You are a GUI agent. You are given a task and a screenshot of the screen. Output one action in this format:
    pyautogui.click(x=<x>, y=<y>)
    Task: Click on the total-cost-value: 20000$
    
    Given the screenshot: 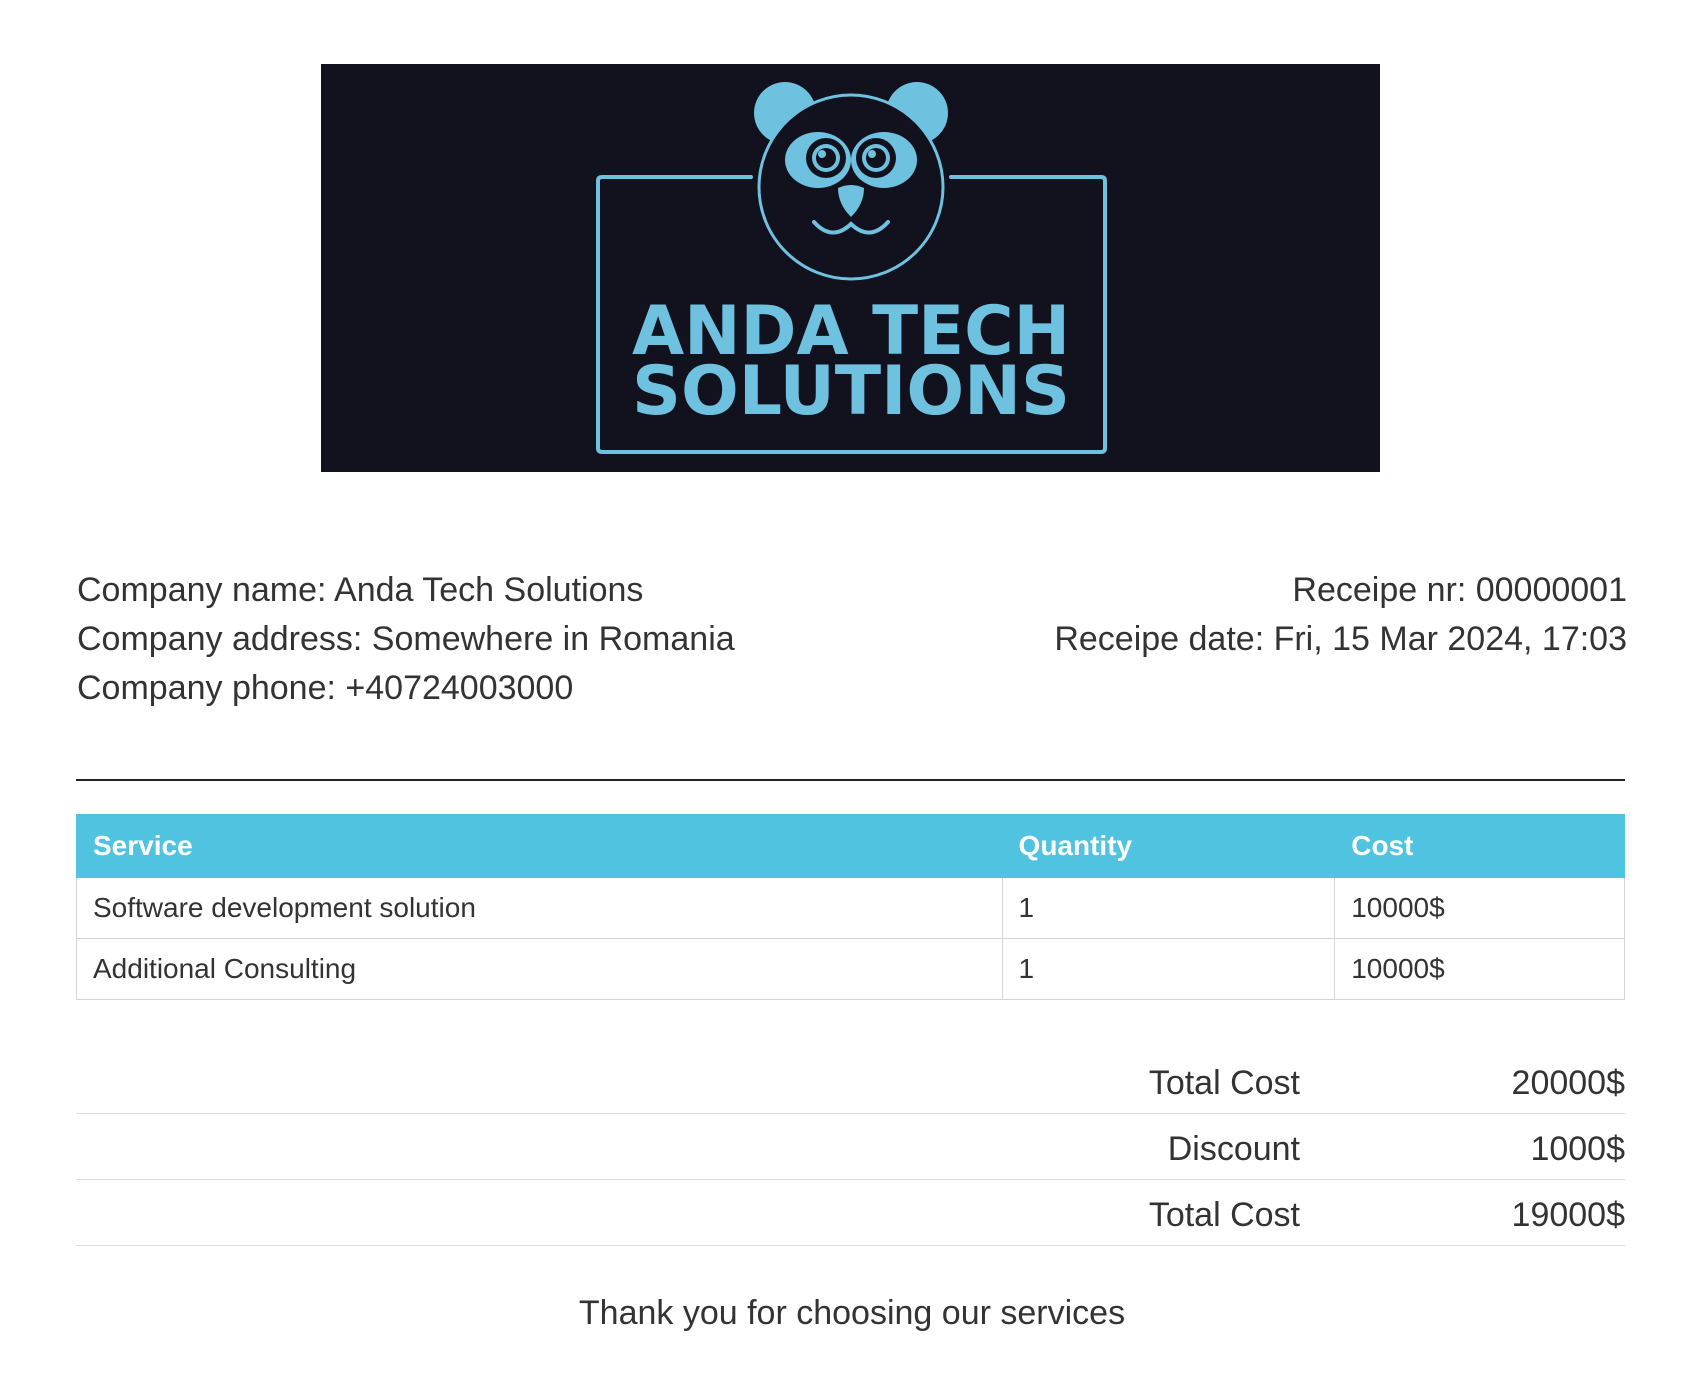 What is the action you would take?
    pyautogui.click(x=1568, y=1083)
    